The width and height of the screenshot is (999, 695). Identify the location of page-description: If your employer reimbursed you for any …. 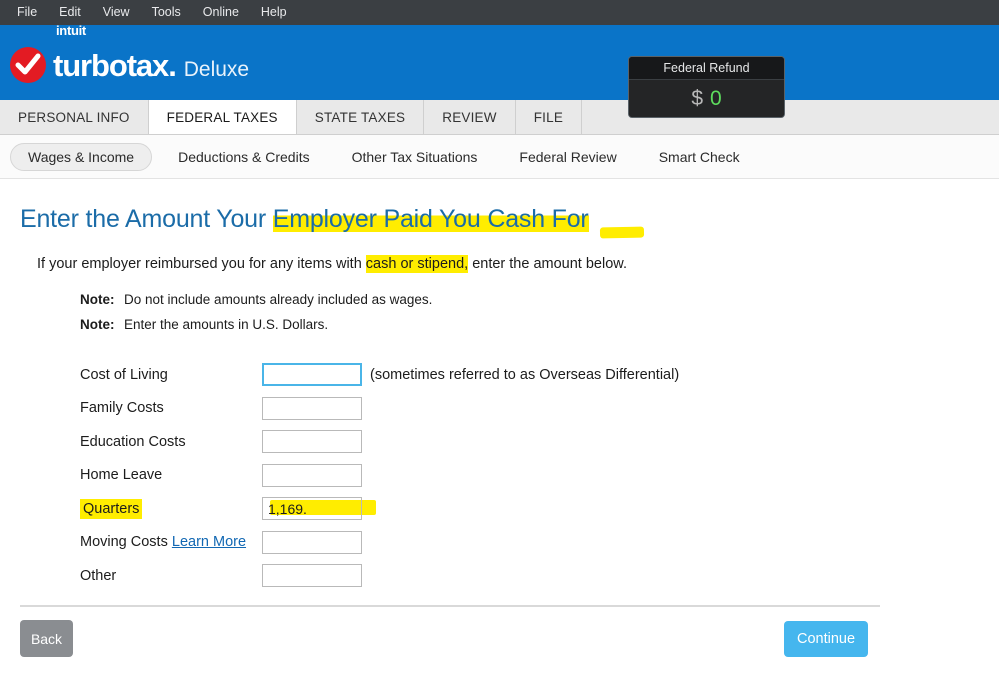
(508, 264).